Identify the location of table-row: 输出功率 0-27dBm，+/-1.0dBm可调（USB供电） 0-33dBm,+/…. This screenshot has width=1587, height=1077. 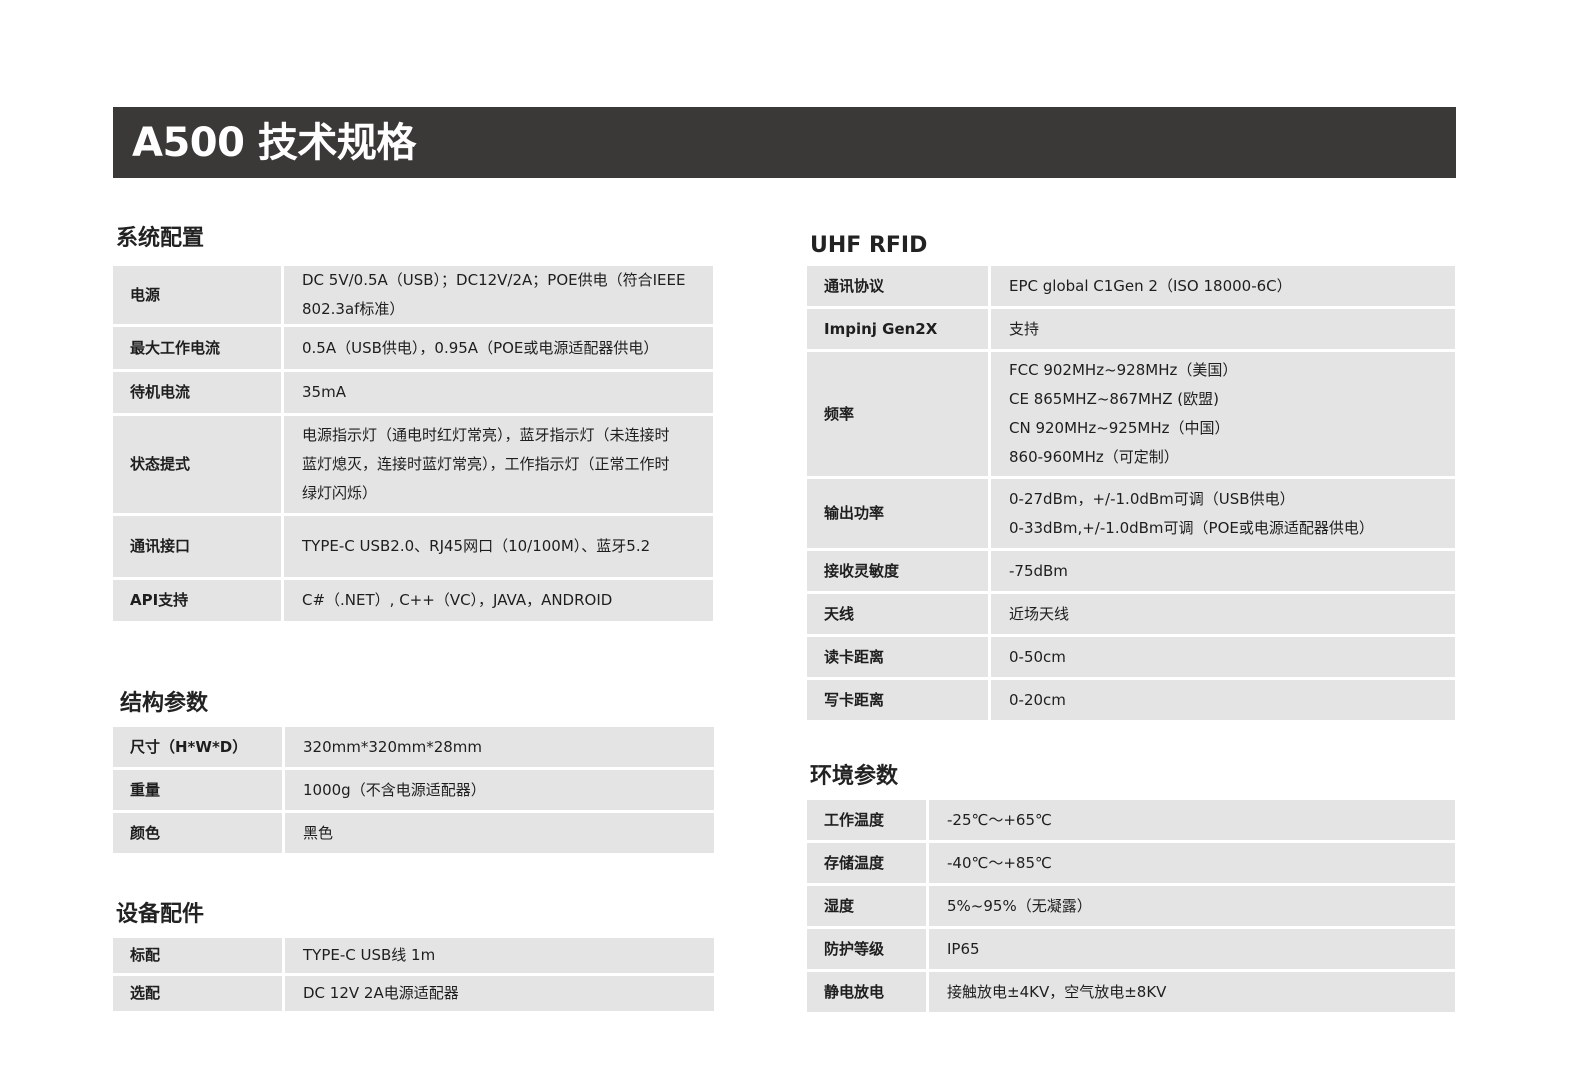
(1131, 513).